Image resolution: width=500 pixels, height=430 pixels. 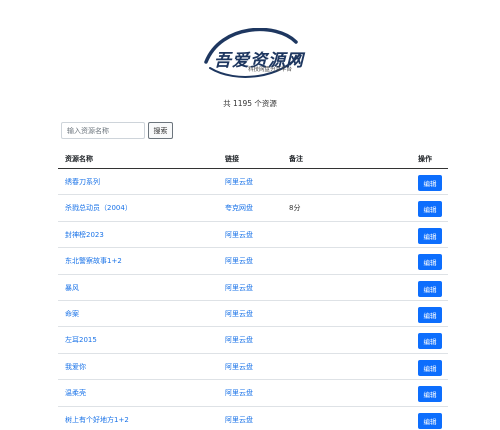 What do you see at coordinates (250, 58) in the screenshot?
I see `site-logo: 吾爱资源网 科技网盘分享平台` at bounding box center [250, 58].